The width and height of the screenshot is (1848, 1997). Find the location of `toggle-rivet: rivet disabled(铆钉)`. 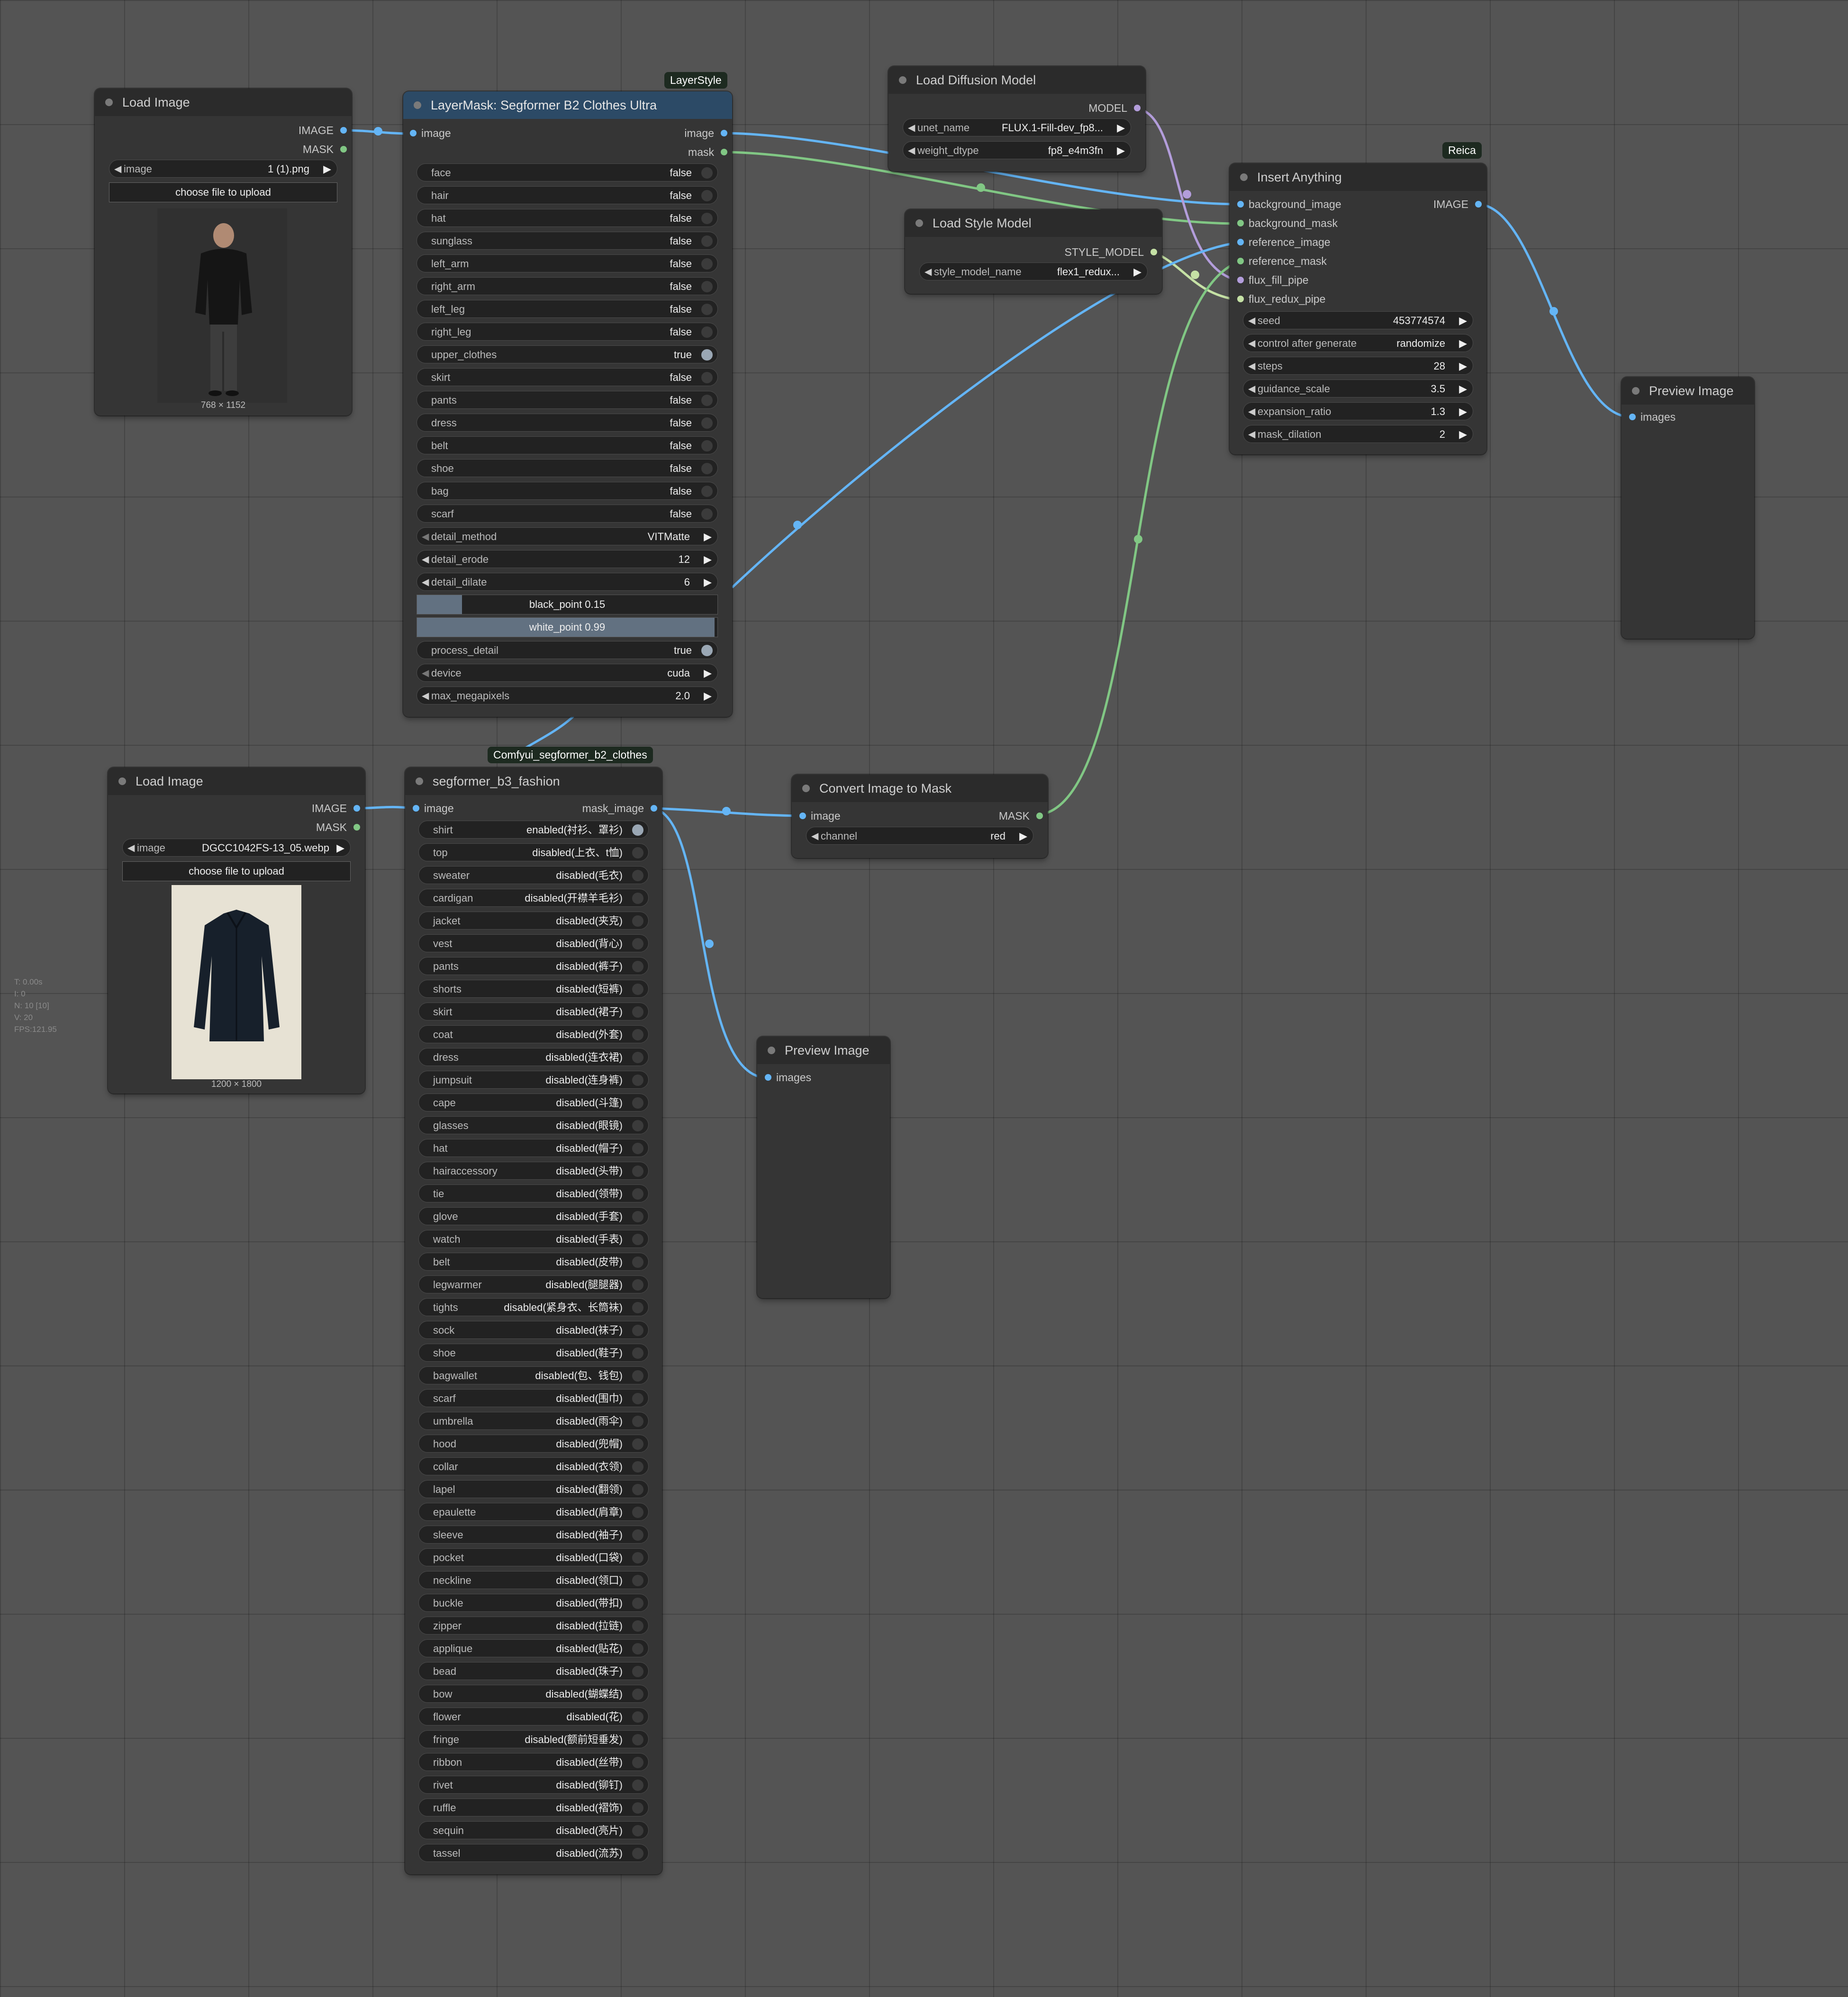

toggle-rivet: rivet disabled(铆钉) is located at coordinates (533, 1785).